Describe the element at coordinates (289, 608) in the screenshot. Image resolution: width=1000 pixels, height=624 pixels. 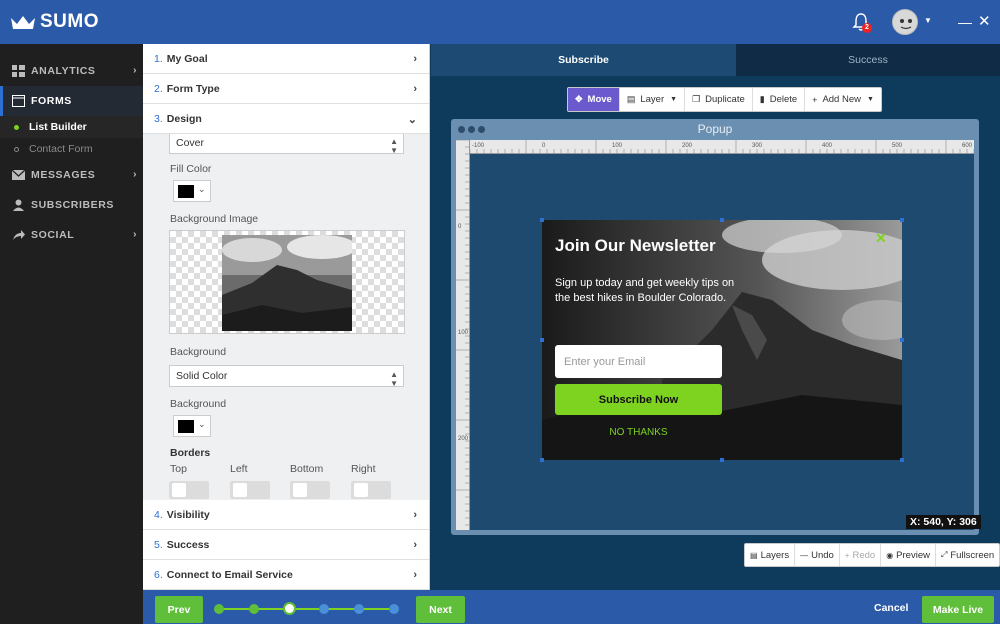
I see `progress-step-current` at that location.